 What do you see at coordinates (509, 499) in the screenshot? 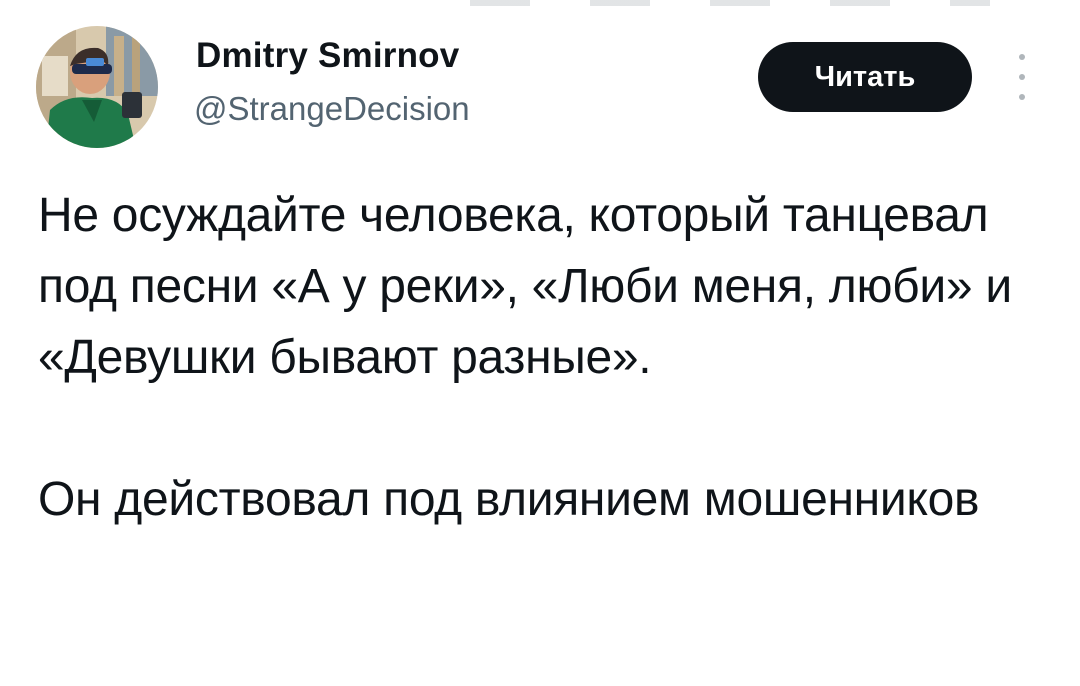
I see `tweet-paragraph: Он действовал под влиянием мошенников` at bounding box center [509, 499].